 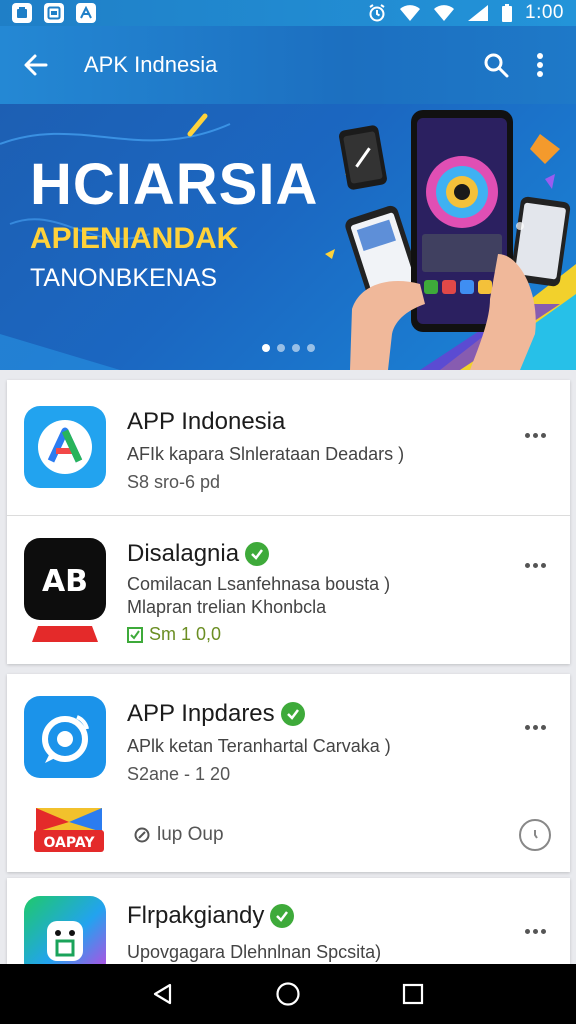 I want to click on page-title: APK Indnesia, so click(x=151, y=64).